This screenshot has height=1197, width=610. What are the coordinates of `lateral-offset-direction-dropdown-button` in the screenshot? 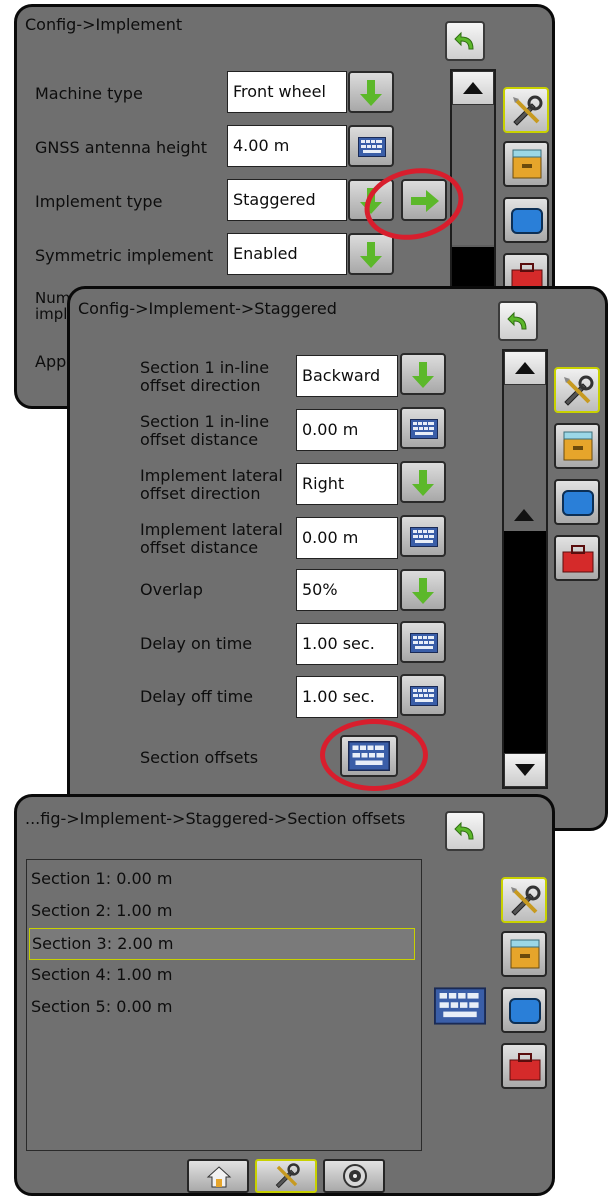 It's located at (423, 482).